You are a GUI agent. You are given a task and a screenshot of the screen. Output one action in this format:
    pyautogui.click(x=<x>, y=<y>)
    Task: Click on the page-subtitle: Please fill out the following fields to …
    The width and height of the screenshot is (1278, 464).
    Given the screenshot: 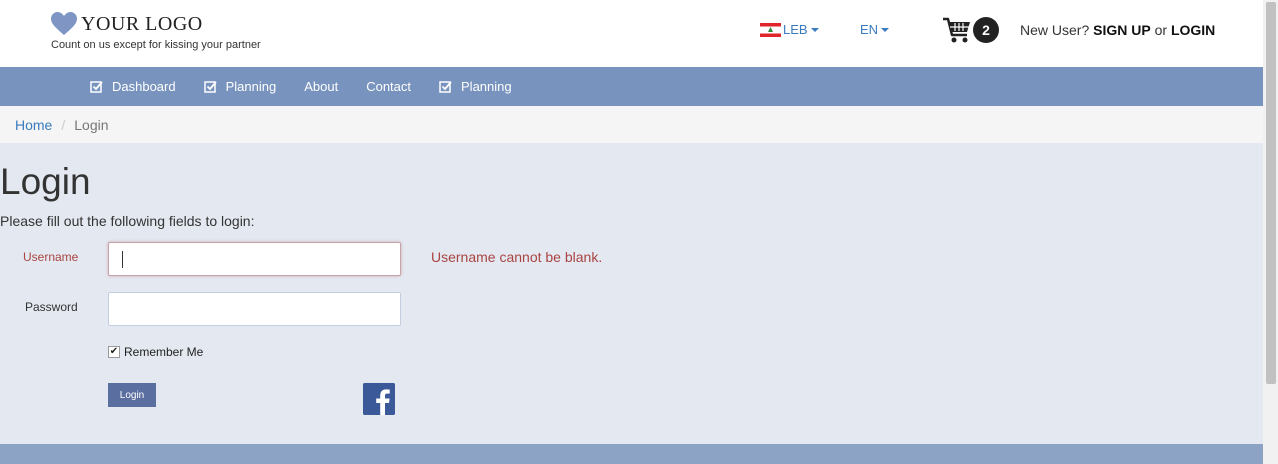 What is the action you would take?
    pyautogui.click(x=127, y=221)
    